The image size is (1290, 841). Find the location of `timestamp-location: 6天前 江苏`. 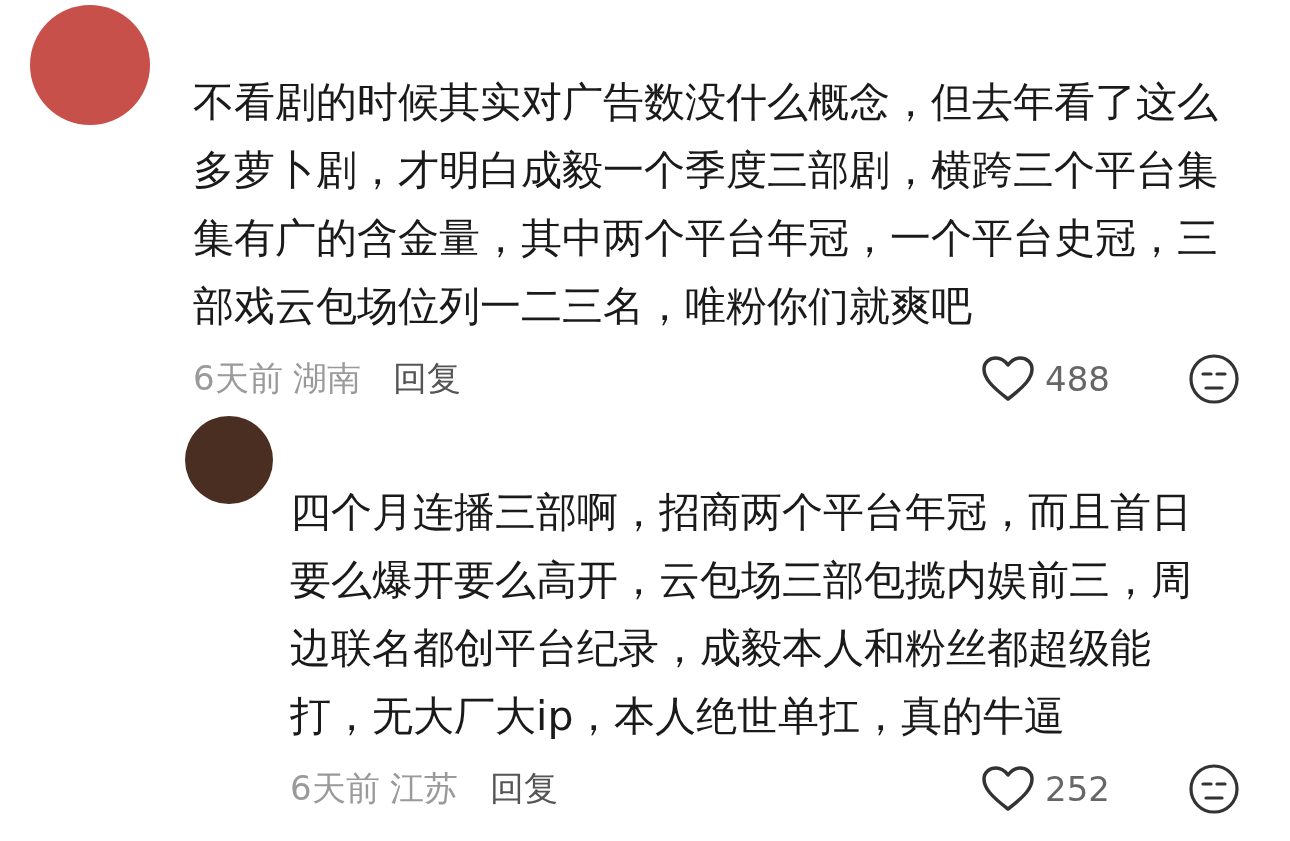

timestamp-location: 6天前 江苏 is located at coordinates (374, 788).